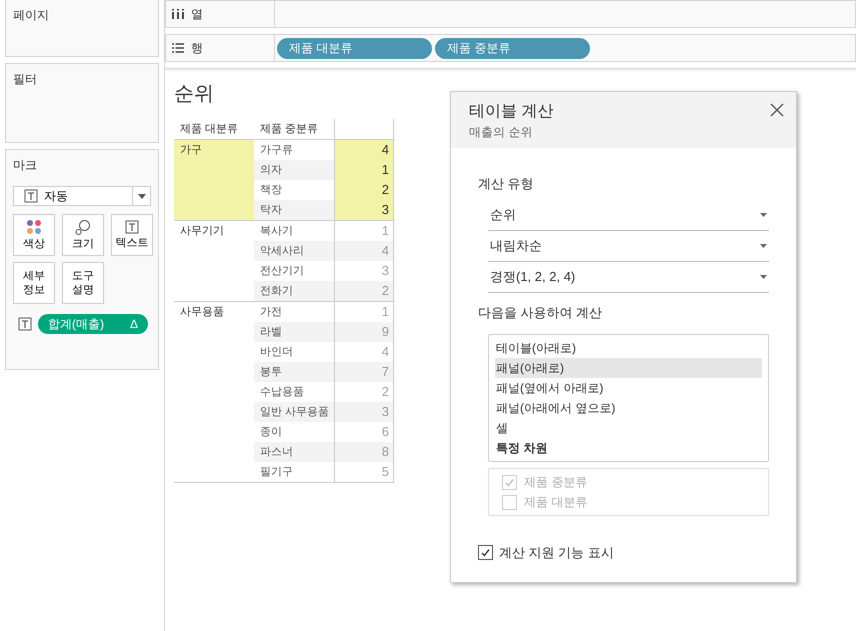 Image resolution: width=856 pixels, height=631 pixels. What do you see at coordinates (364, 452) in the screenshot?
I see `rank-cell: 8` at bounding box center [364, 452].